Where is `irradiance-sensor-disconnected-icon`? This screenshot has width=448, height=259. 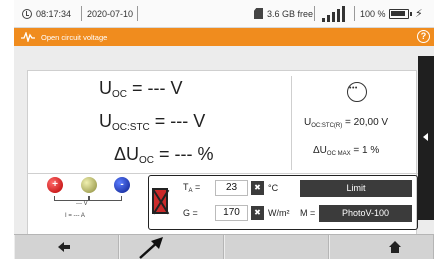
irradiance-sensor-disconnected-icon is located at coordinates (160, 201).